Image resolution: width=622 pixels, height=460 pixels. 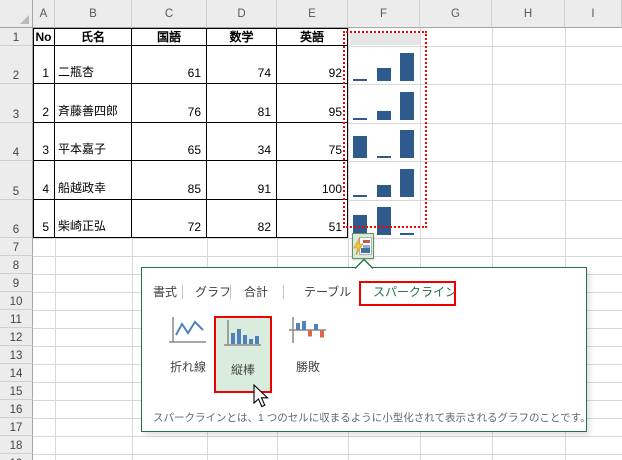 I want to click on button-label: 縦棒, so click(x=242, y=370).